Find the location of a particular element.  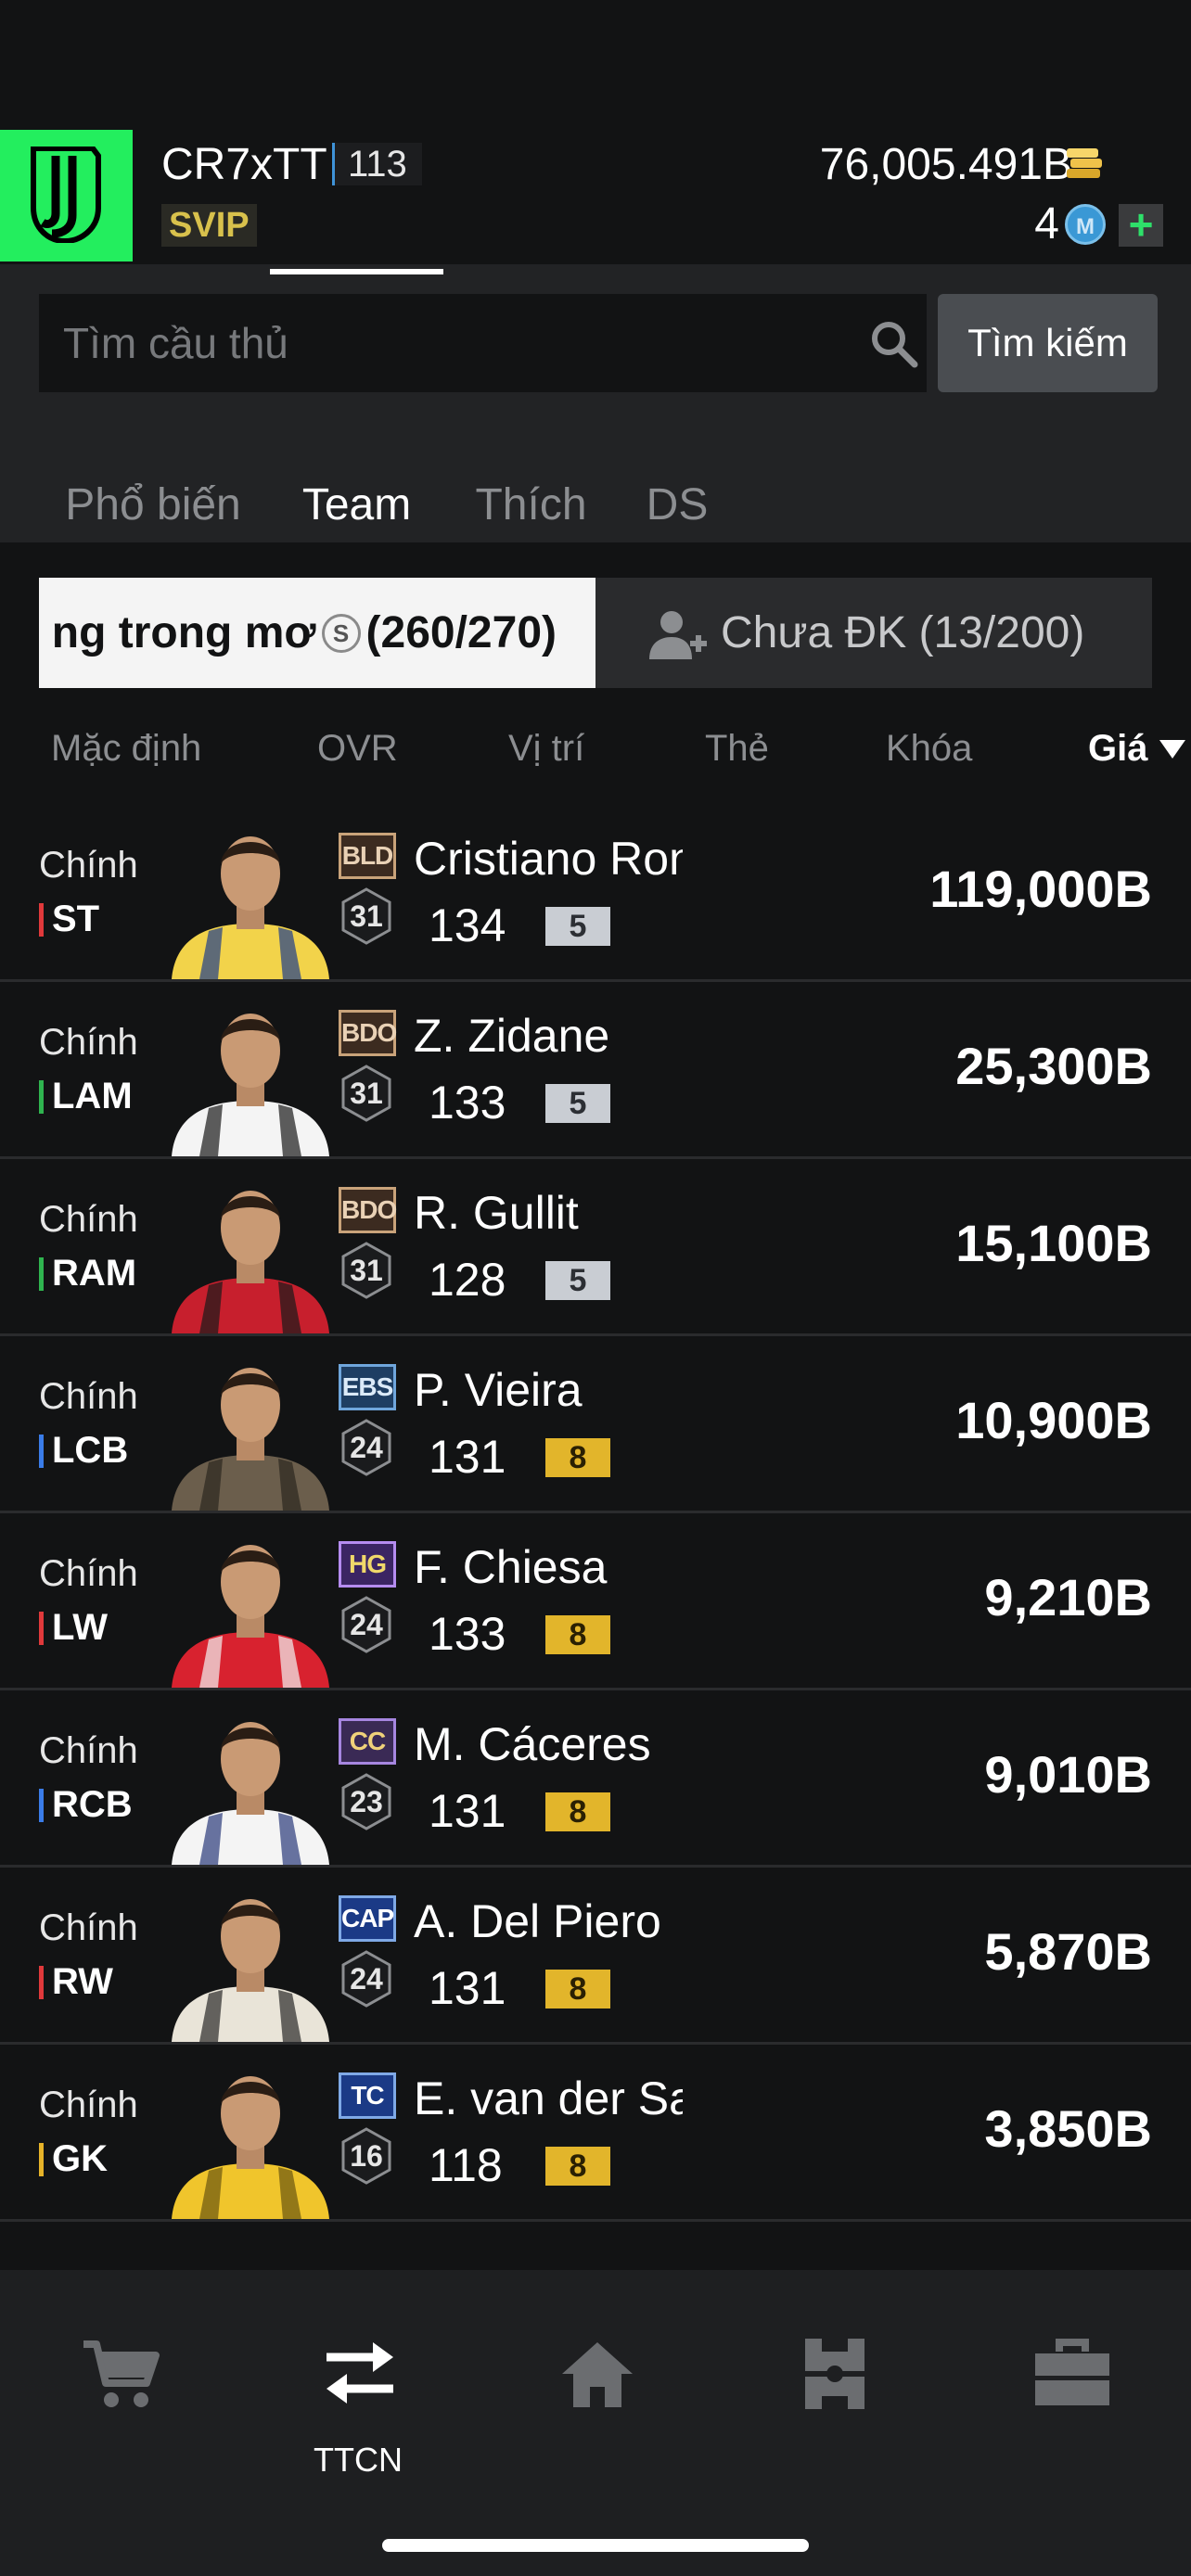

search-icon is located at coordinates (894, 344).